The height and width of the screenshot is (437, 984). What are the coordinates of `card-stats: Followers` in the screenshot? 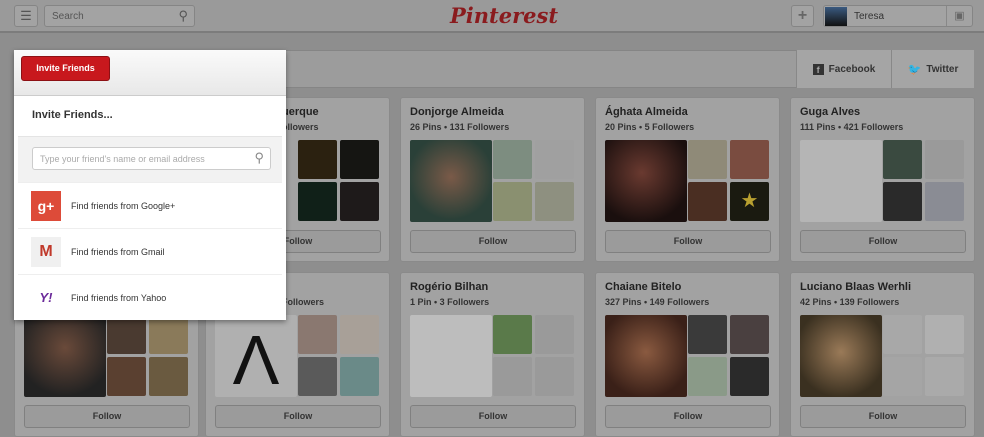 It's located at (303, 302).